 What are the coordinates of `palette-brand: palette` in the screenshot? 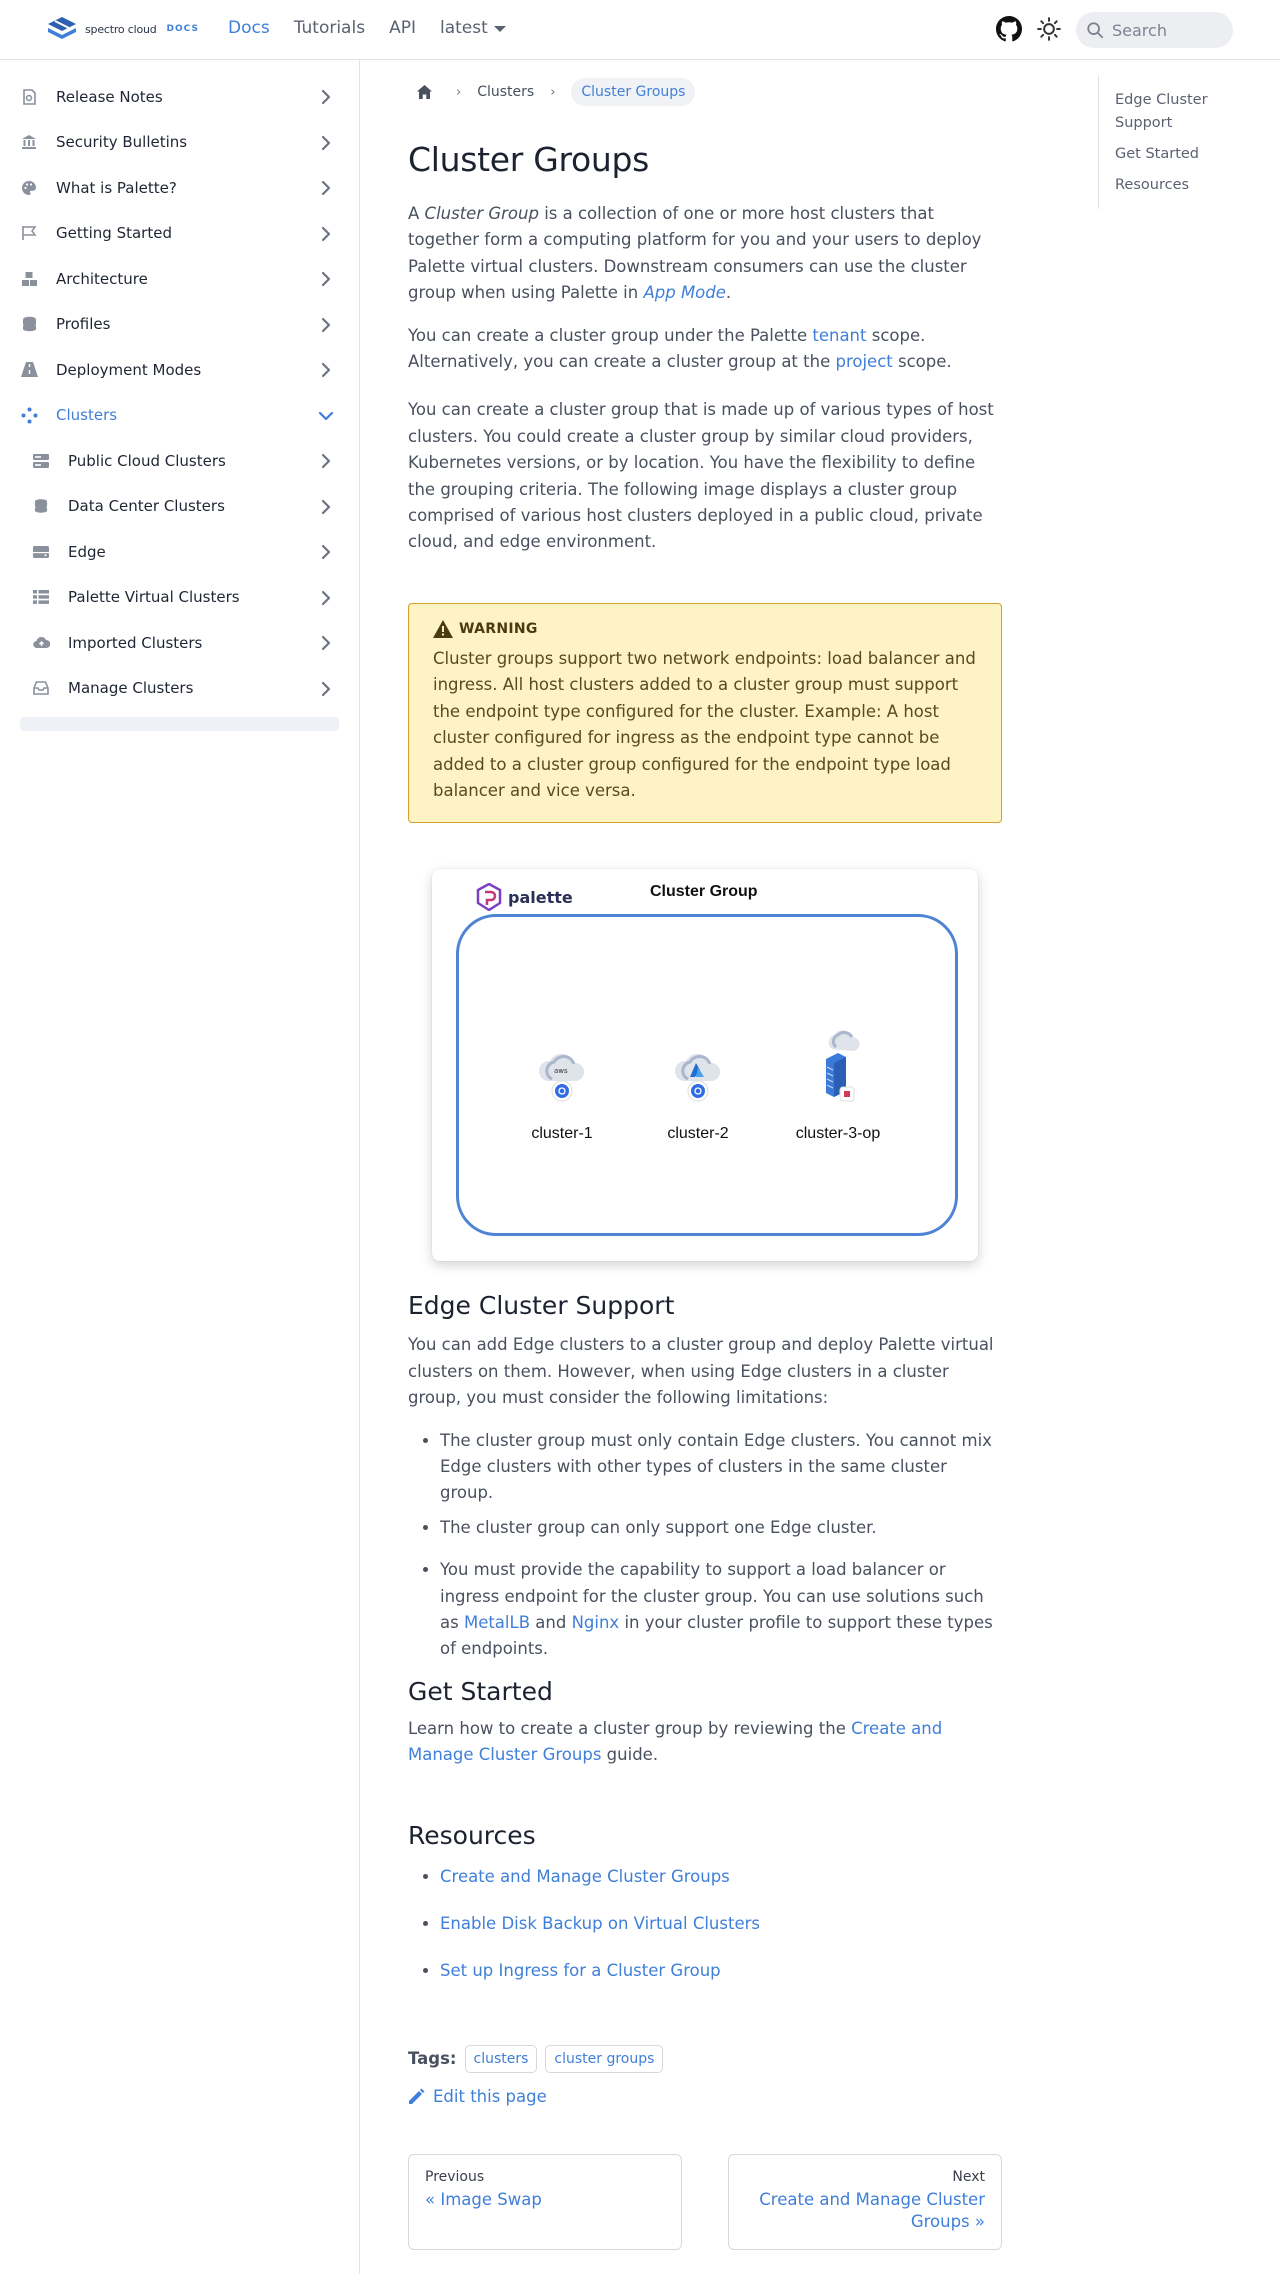 It's located at (524, 897).